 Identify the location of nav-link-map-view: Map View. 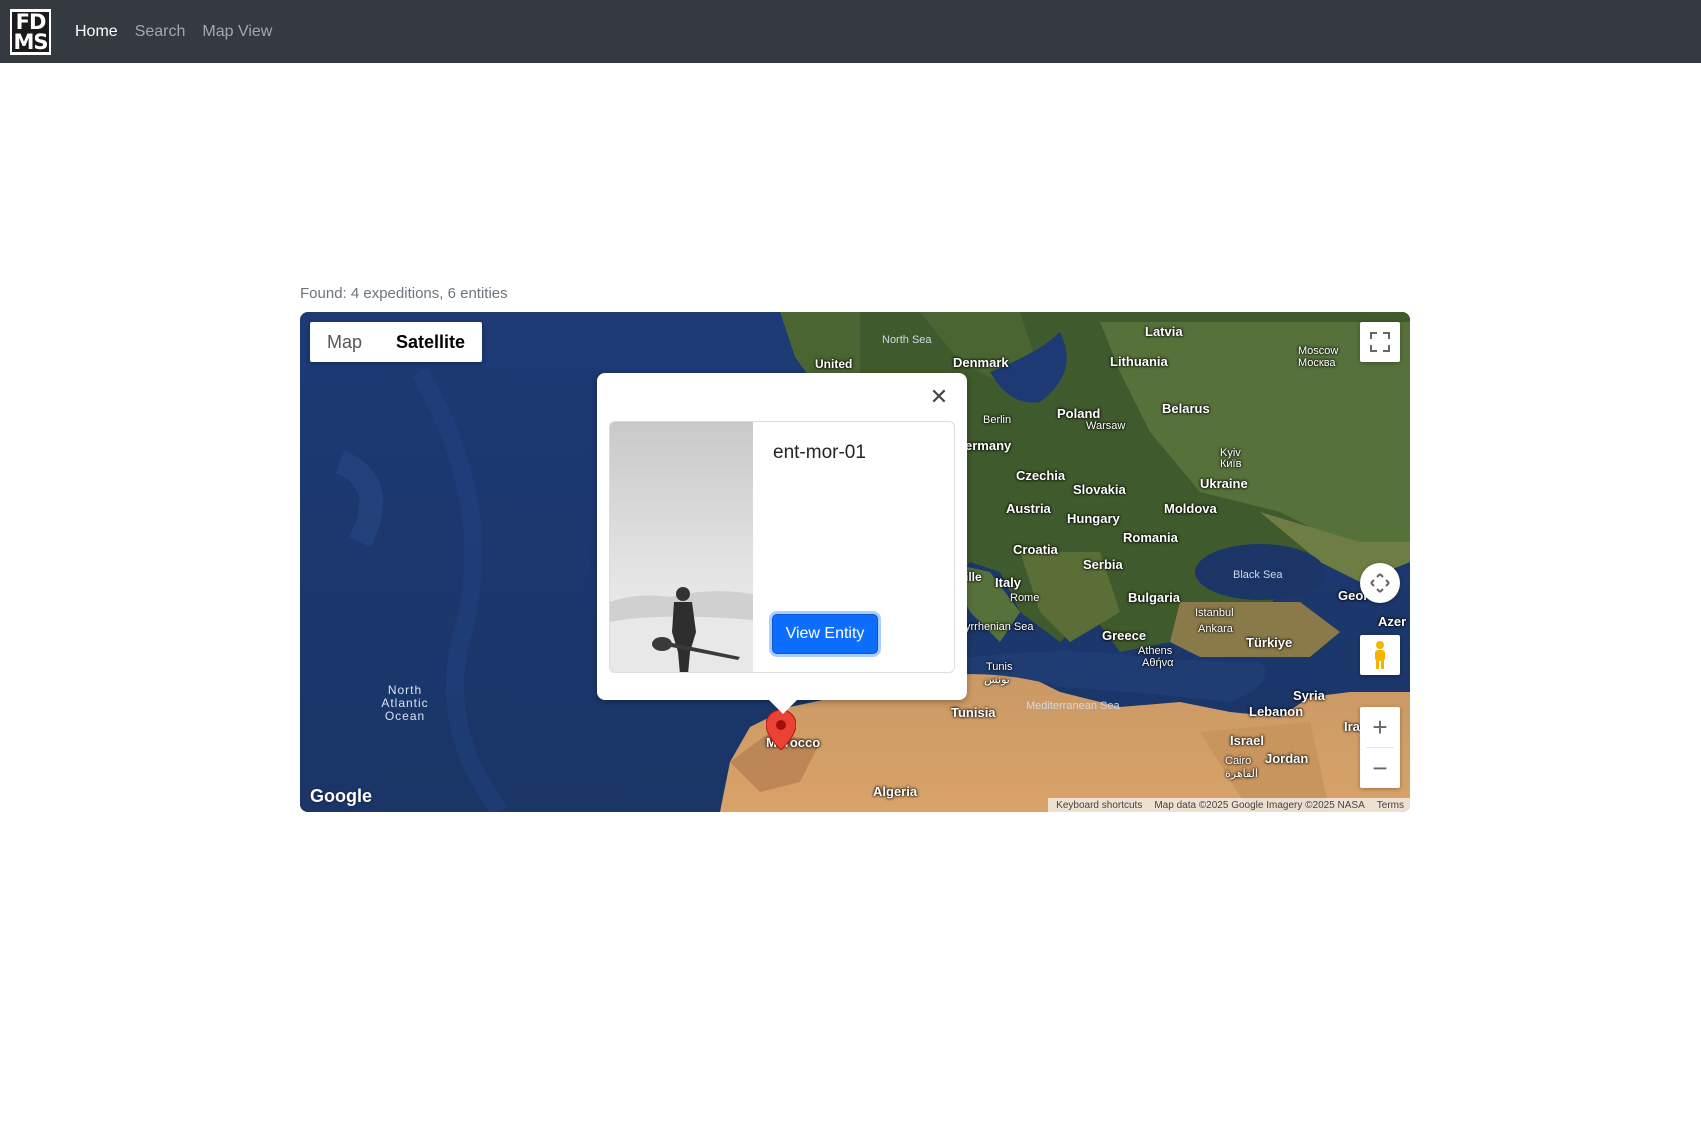
(237, 32).